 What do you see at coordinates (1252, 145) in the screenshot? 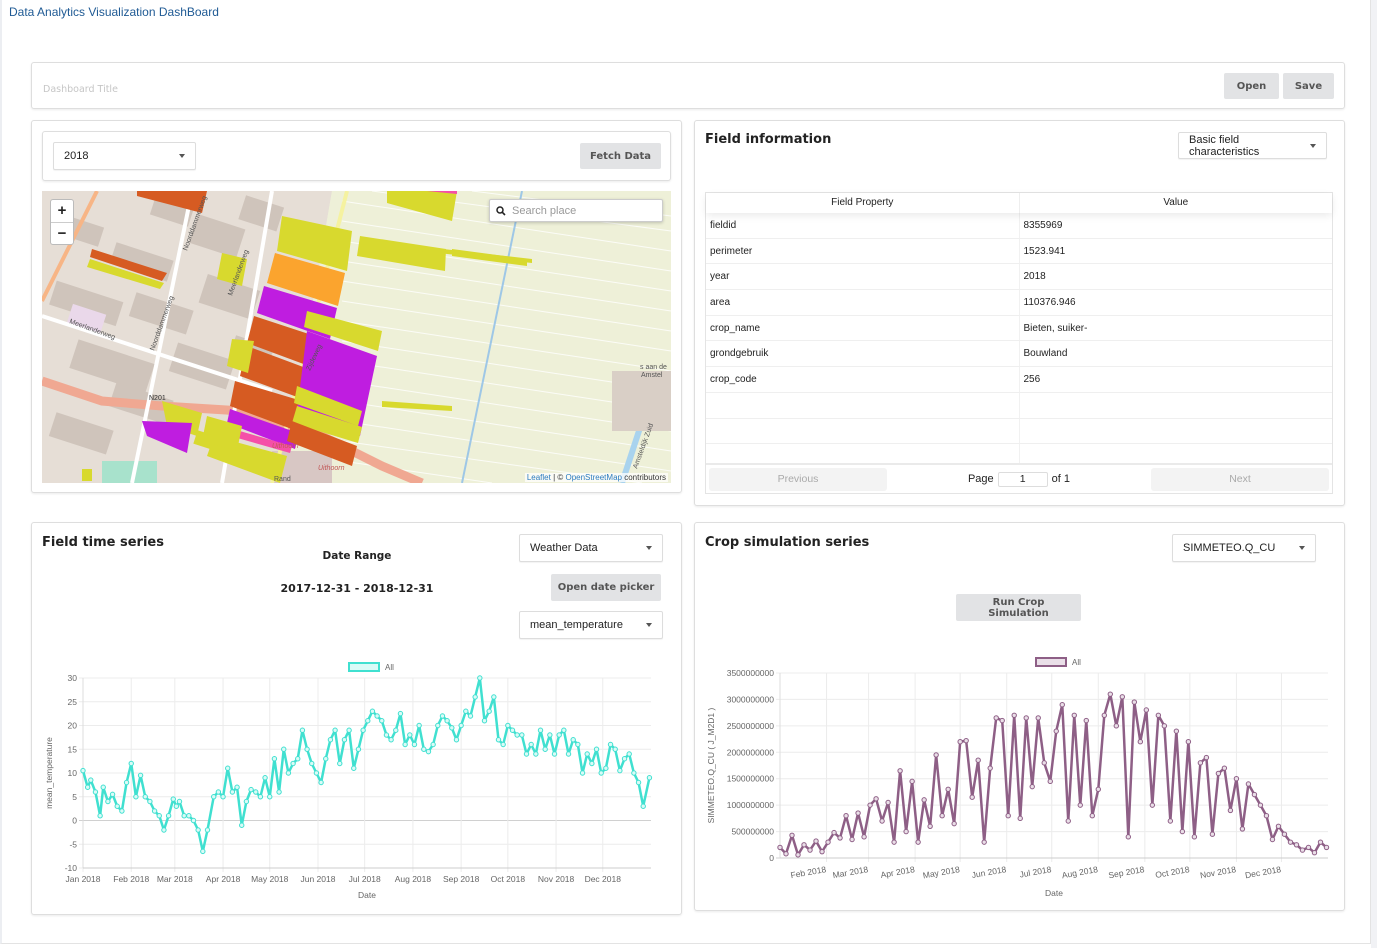
I see `field-info-select: Basic field characteristics` at bounding box center [1252, 145].